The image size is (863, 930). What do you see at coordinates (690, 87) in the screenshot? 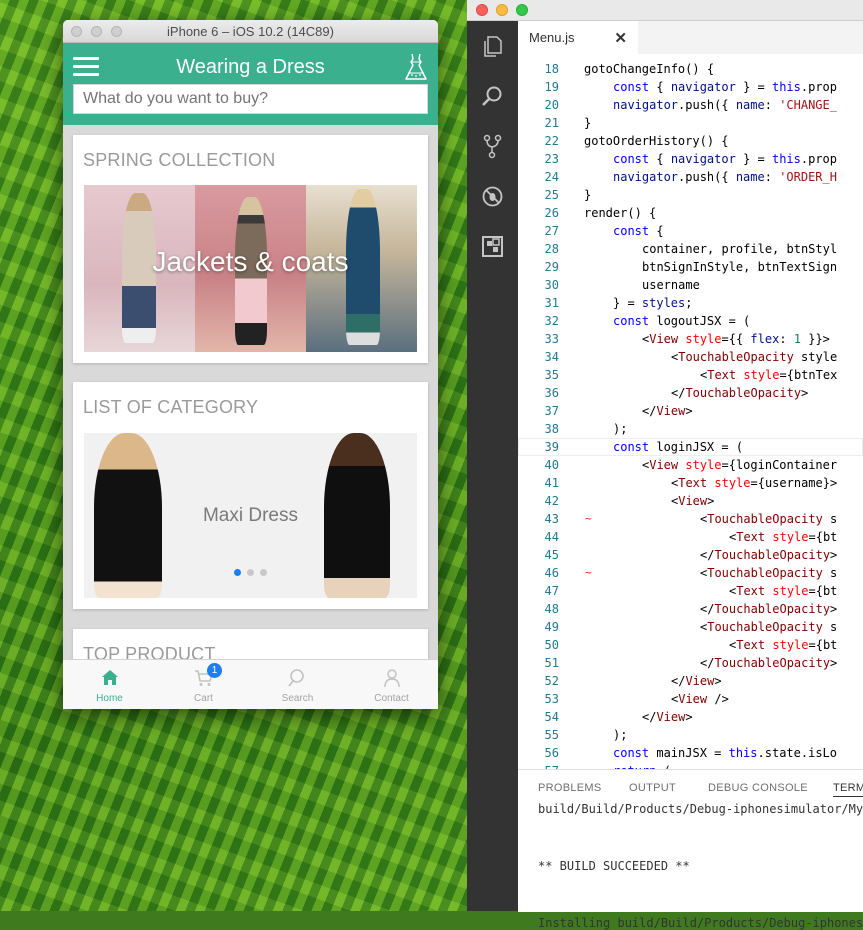
I see `code-line: 19 const { navigator } = this.prop` at bounding box center [690, 87].